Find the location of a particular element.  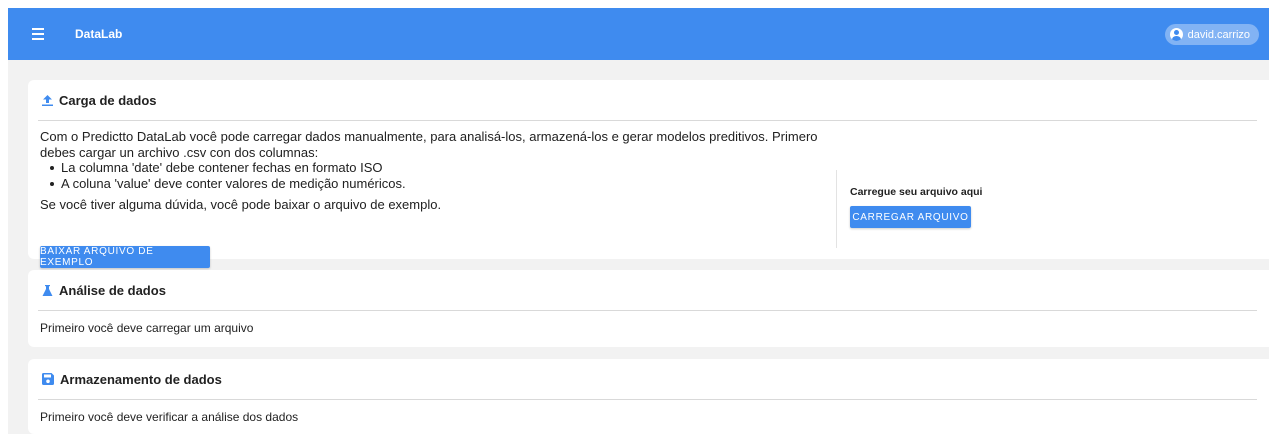

analysis-card-header: Análise de dados is located at coordinates (648, 290).